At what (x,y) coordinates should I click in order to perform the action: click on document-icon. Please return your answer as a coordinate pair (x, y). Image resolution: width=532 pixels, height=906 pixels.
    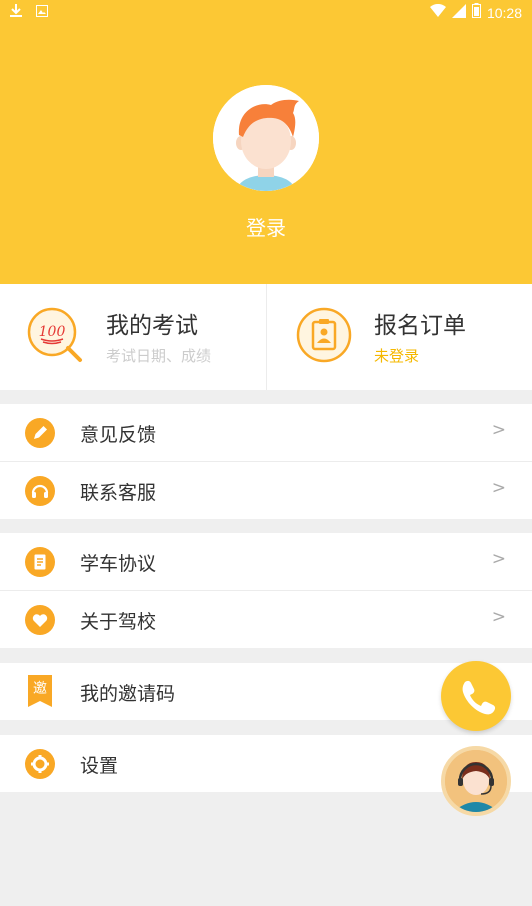
    Looking at the image, I should click on (40, 562).